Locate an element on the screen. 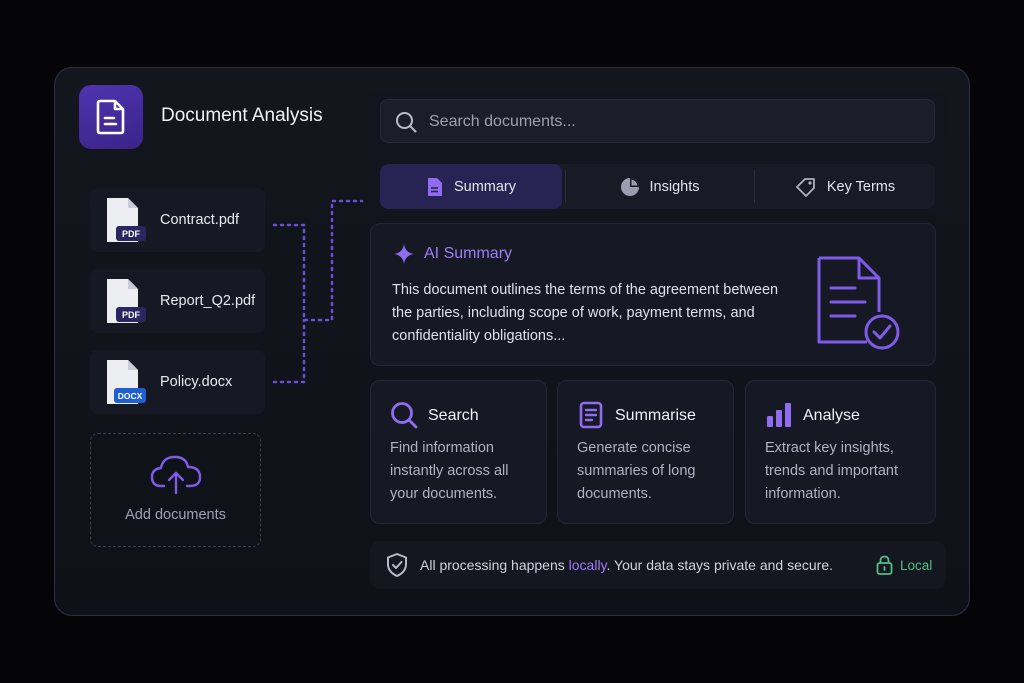 The image size is (1024, 683). privacy-message-start: All processing happens is located at coordinates (494, 565).